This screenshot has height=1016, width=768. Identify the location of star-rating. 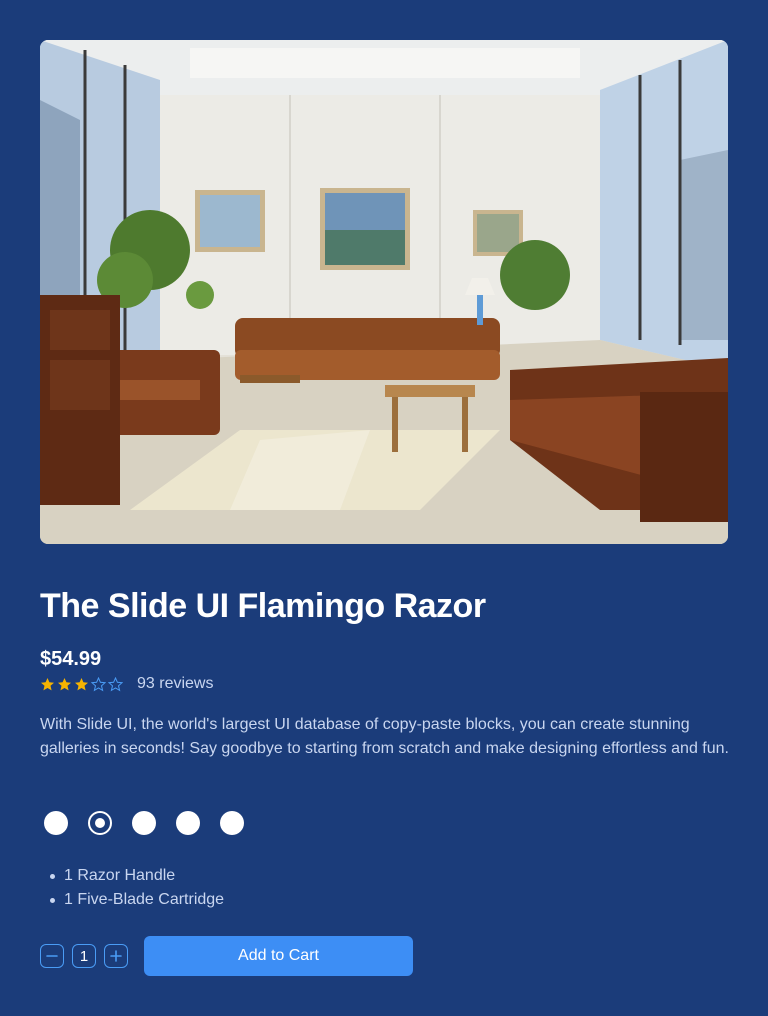
(81, 684).